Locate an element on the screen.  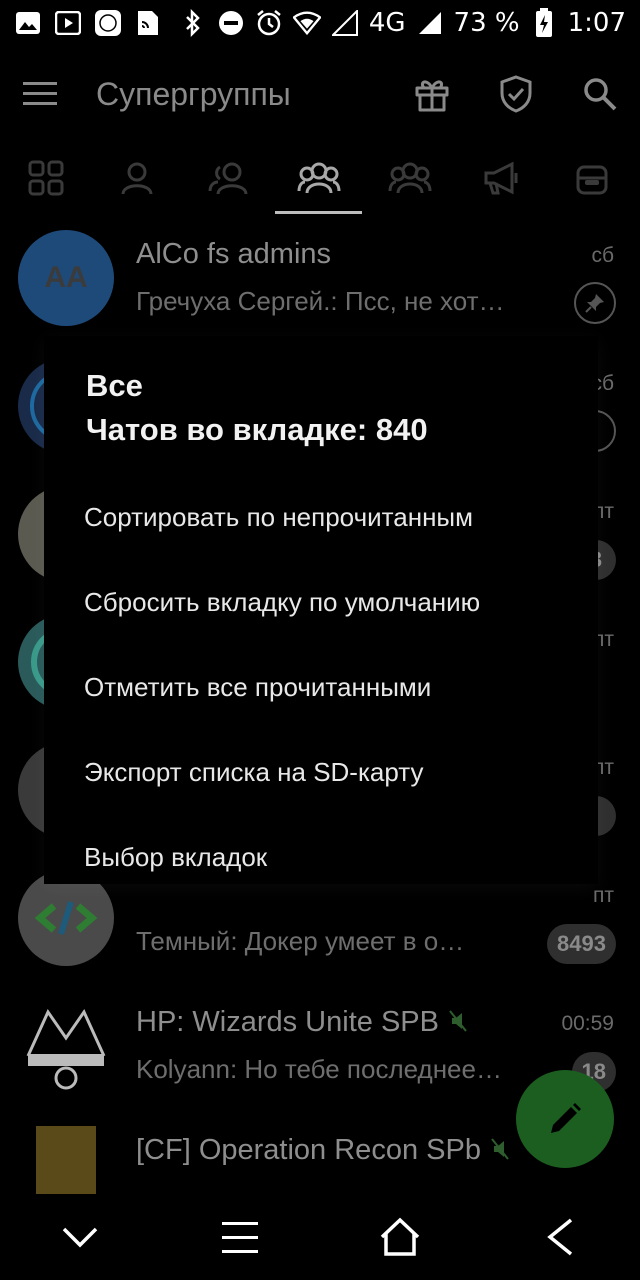
system-nav-bar is located at coordinates (320, 1237).